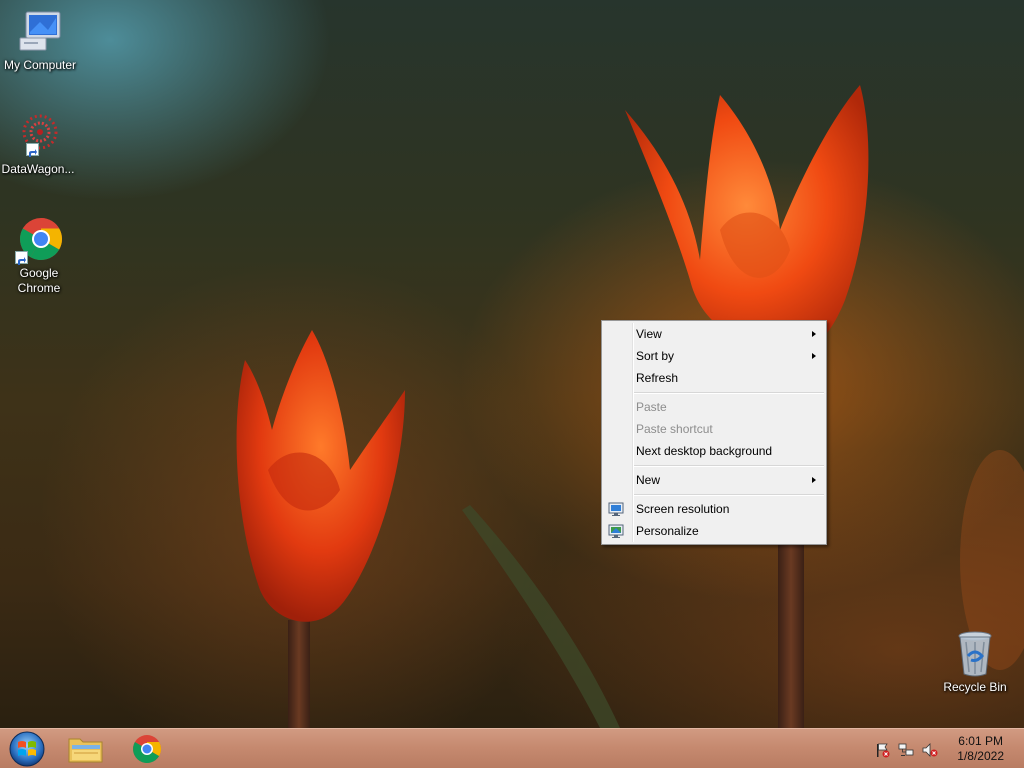 The image size is (1024, 771). Describe the element at coordinates (975, 687) in the screenshot. I see `desktop-icon-label: Recycle Bin` at that location.